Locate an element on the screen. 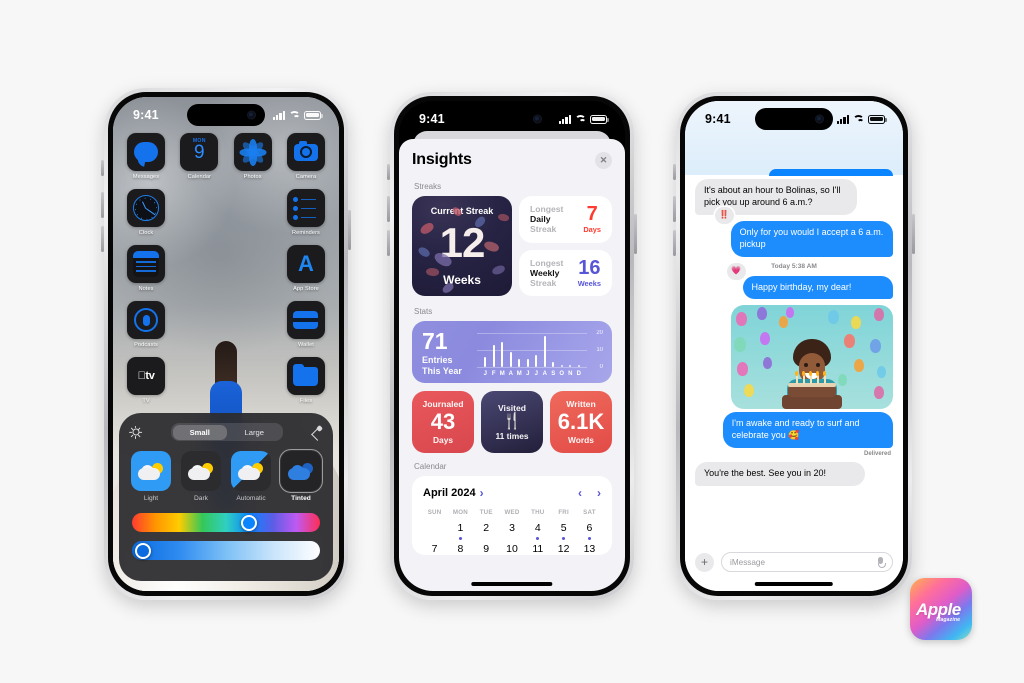 The height and width of the screenshot is (683, 1024). calendar-day: 7 is located at coordinates (434, 549).